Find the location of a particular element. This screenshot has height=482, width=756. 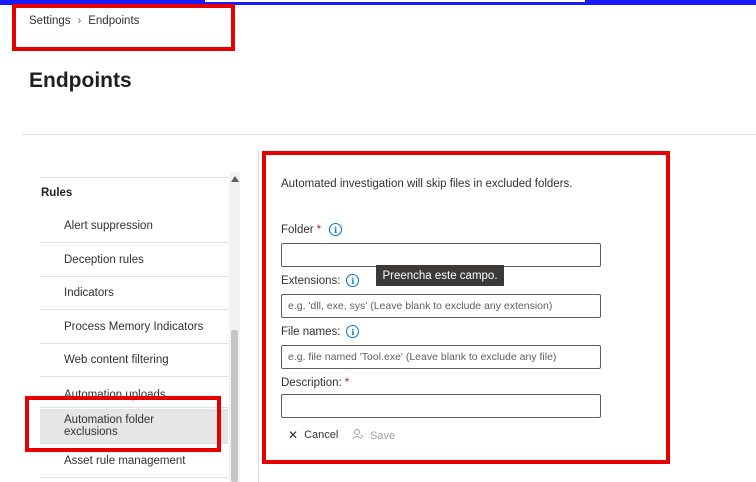

breadcrumb-highlight is located at coordinates (123, 27).